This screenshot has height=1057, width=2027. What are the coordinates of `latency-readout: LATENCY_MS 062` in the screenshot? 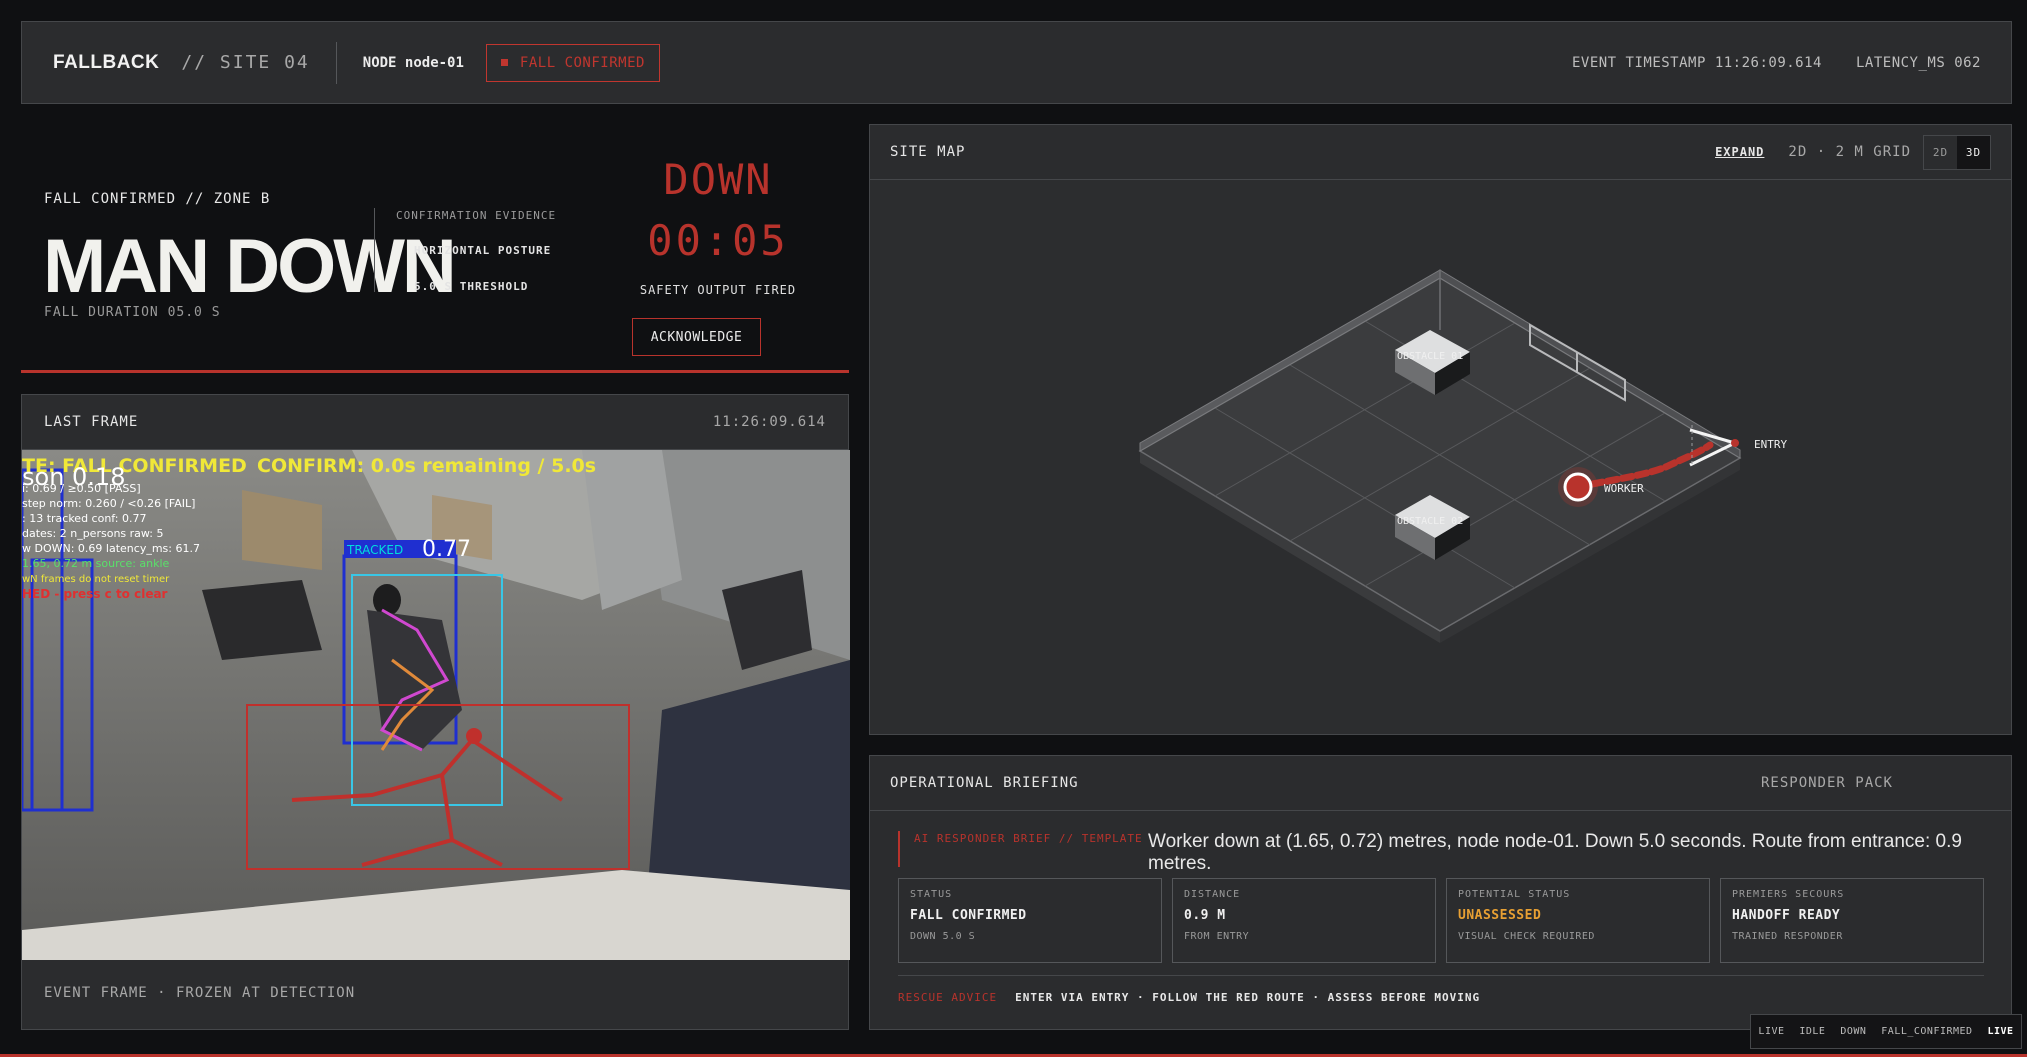 It's located at (1918, 62).